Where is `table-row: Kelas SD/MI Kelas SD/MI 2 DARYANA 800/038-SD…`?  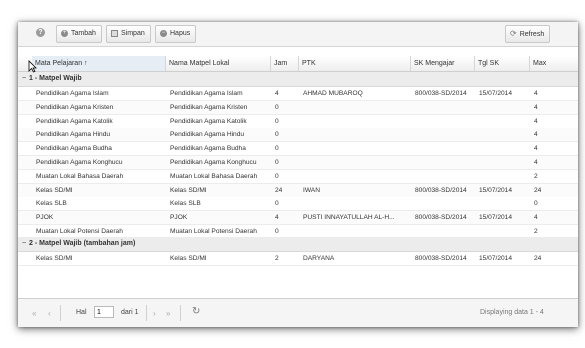
table-row: Kelas SD/MI Kelas SD/MI 2 DARYANA 800/038-SD… is located at coordinates (298, 259).